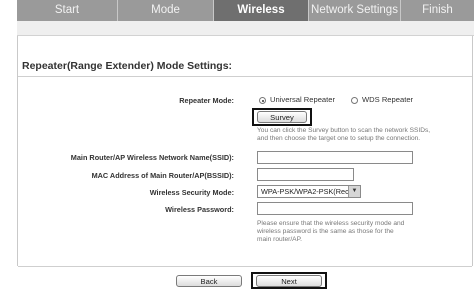 The image size is (474, 289). Describe the element at coordinates (209, 281) in the screenshot. I see `back-button: Back` at that location.